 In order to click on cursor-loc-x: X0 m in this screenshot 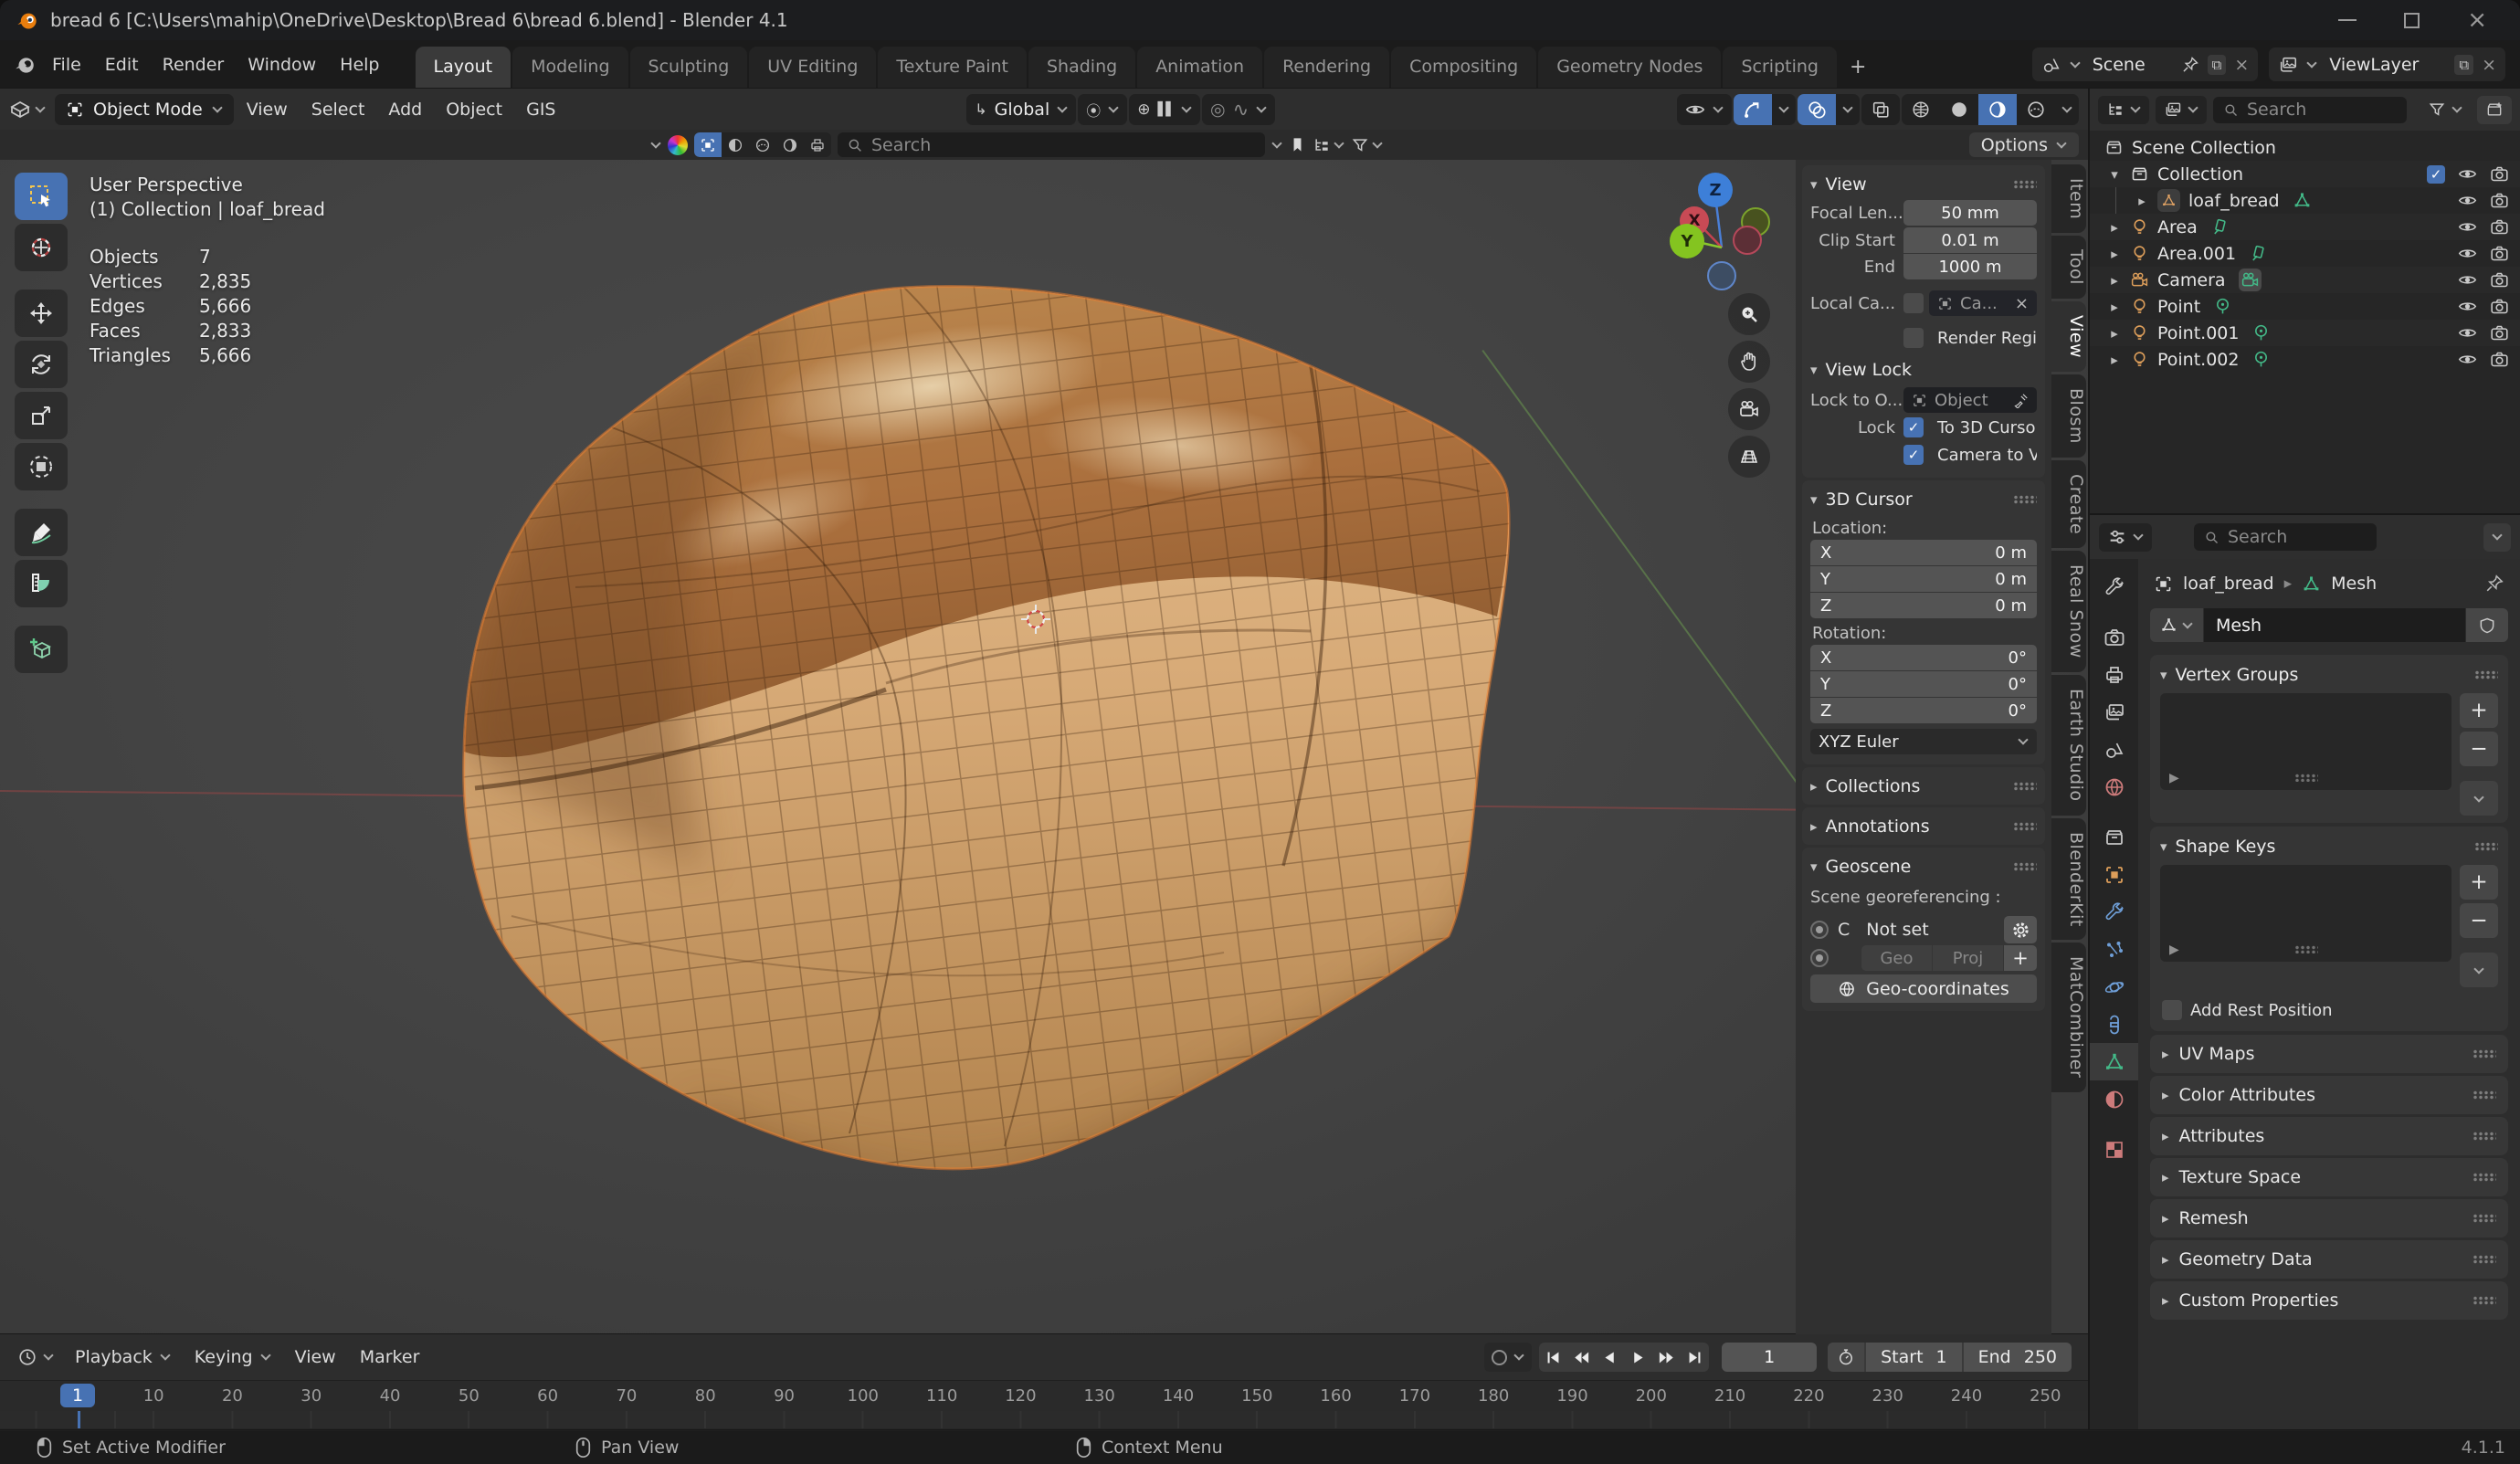, I will do `click(1923, 552)`.